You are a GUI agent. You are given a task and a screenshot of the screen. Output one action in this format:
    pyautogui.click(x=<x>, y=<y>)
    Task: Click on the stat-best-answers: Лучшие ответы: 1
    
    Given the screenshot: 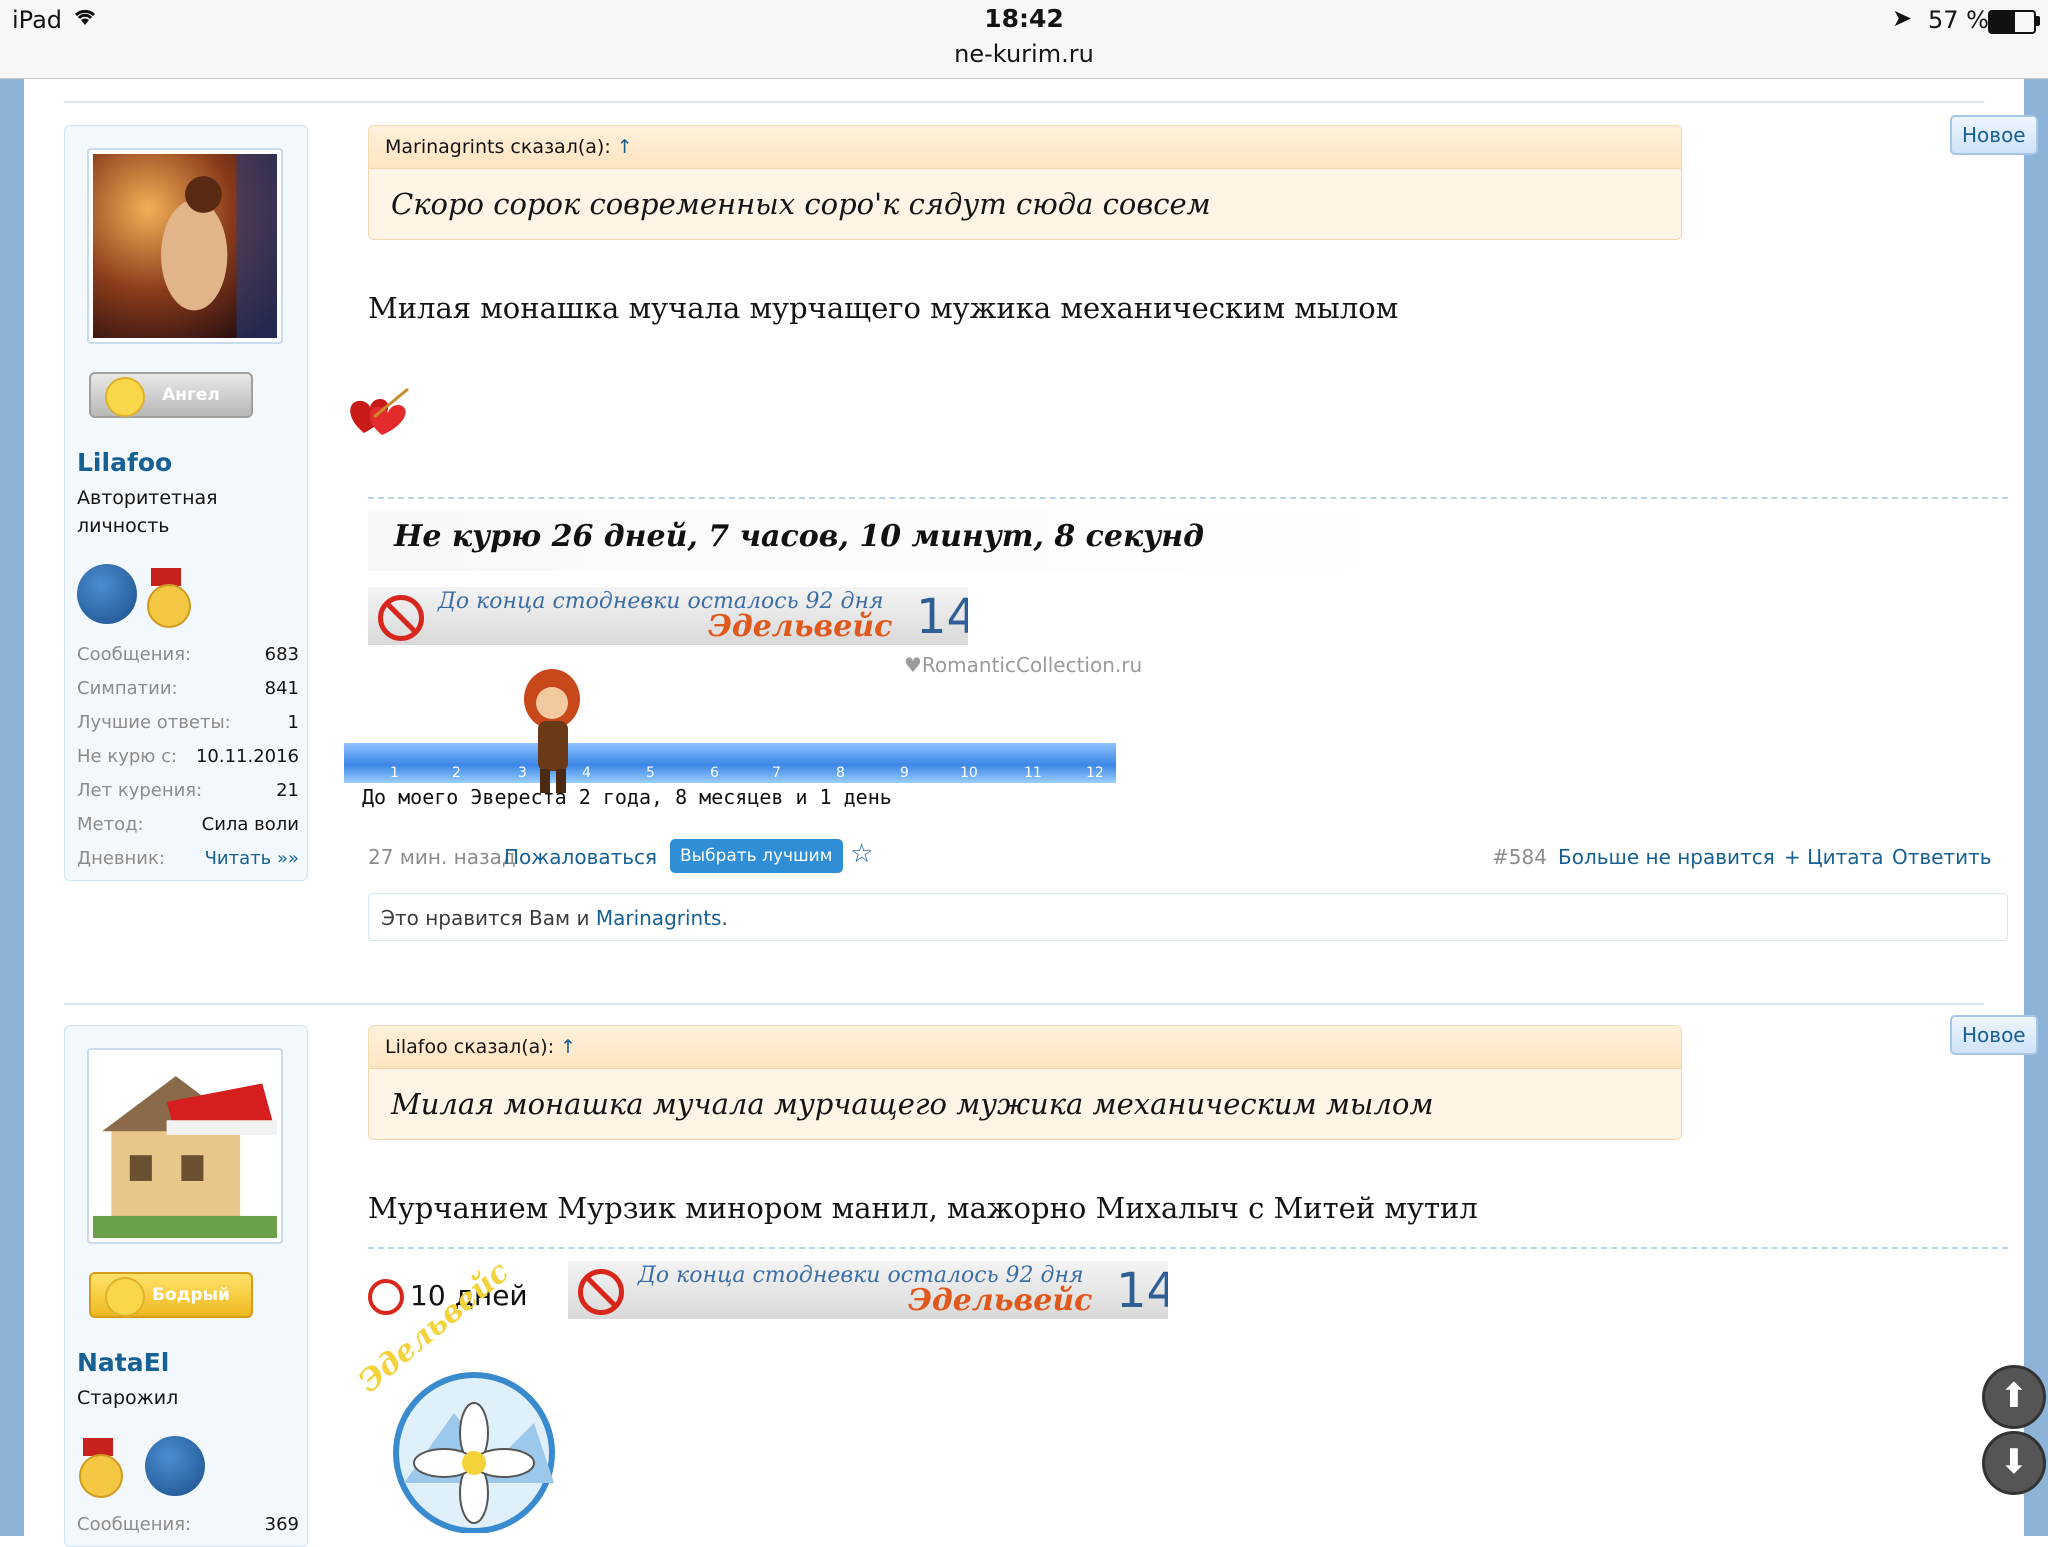 What is the action you would take?
    pyautogui.click(x=188, y=722)
    